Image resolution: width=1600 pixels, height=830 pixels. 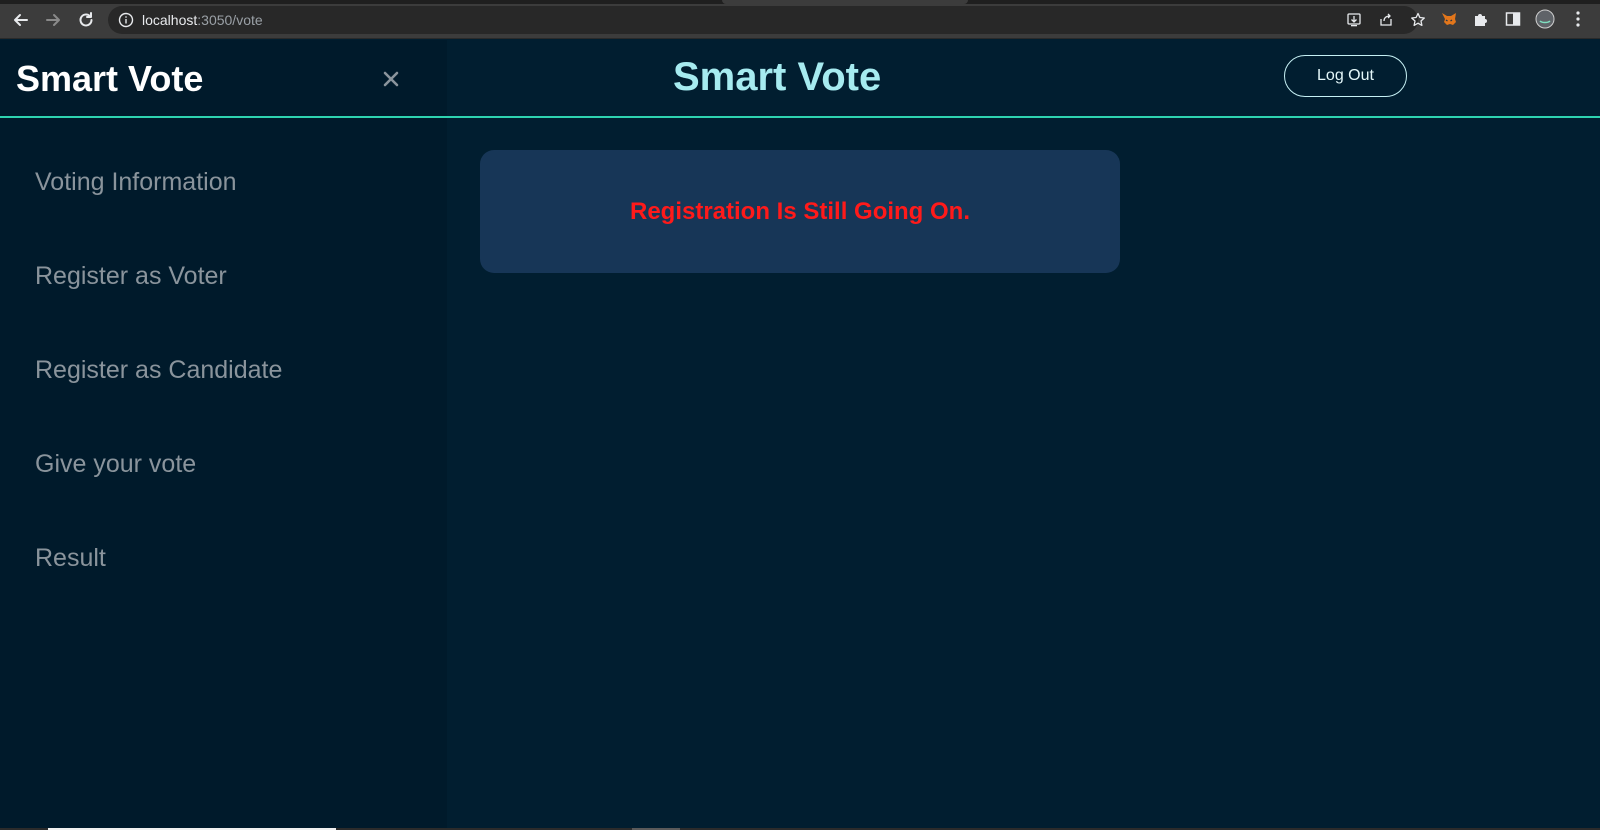 I want to click on active-tab-notch, so click(x=845, y=2).